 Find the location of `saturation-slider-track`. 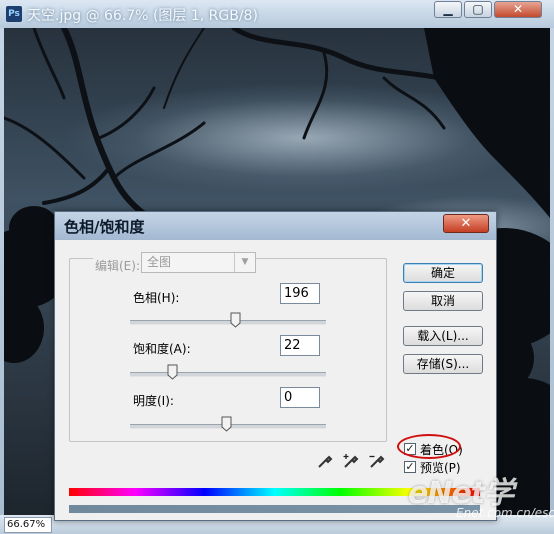

saturation-slider-track is located at coordinates (228, 374).